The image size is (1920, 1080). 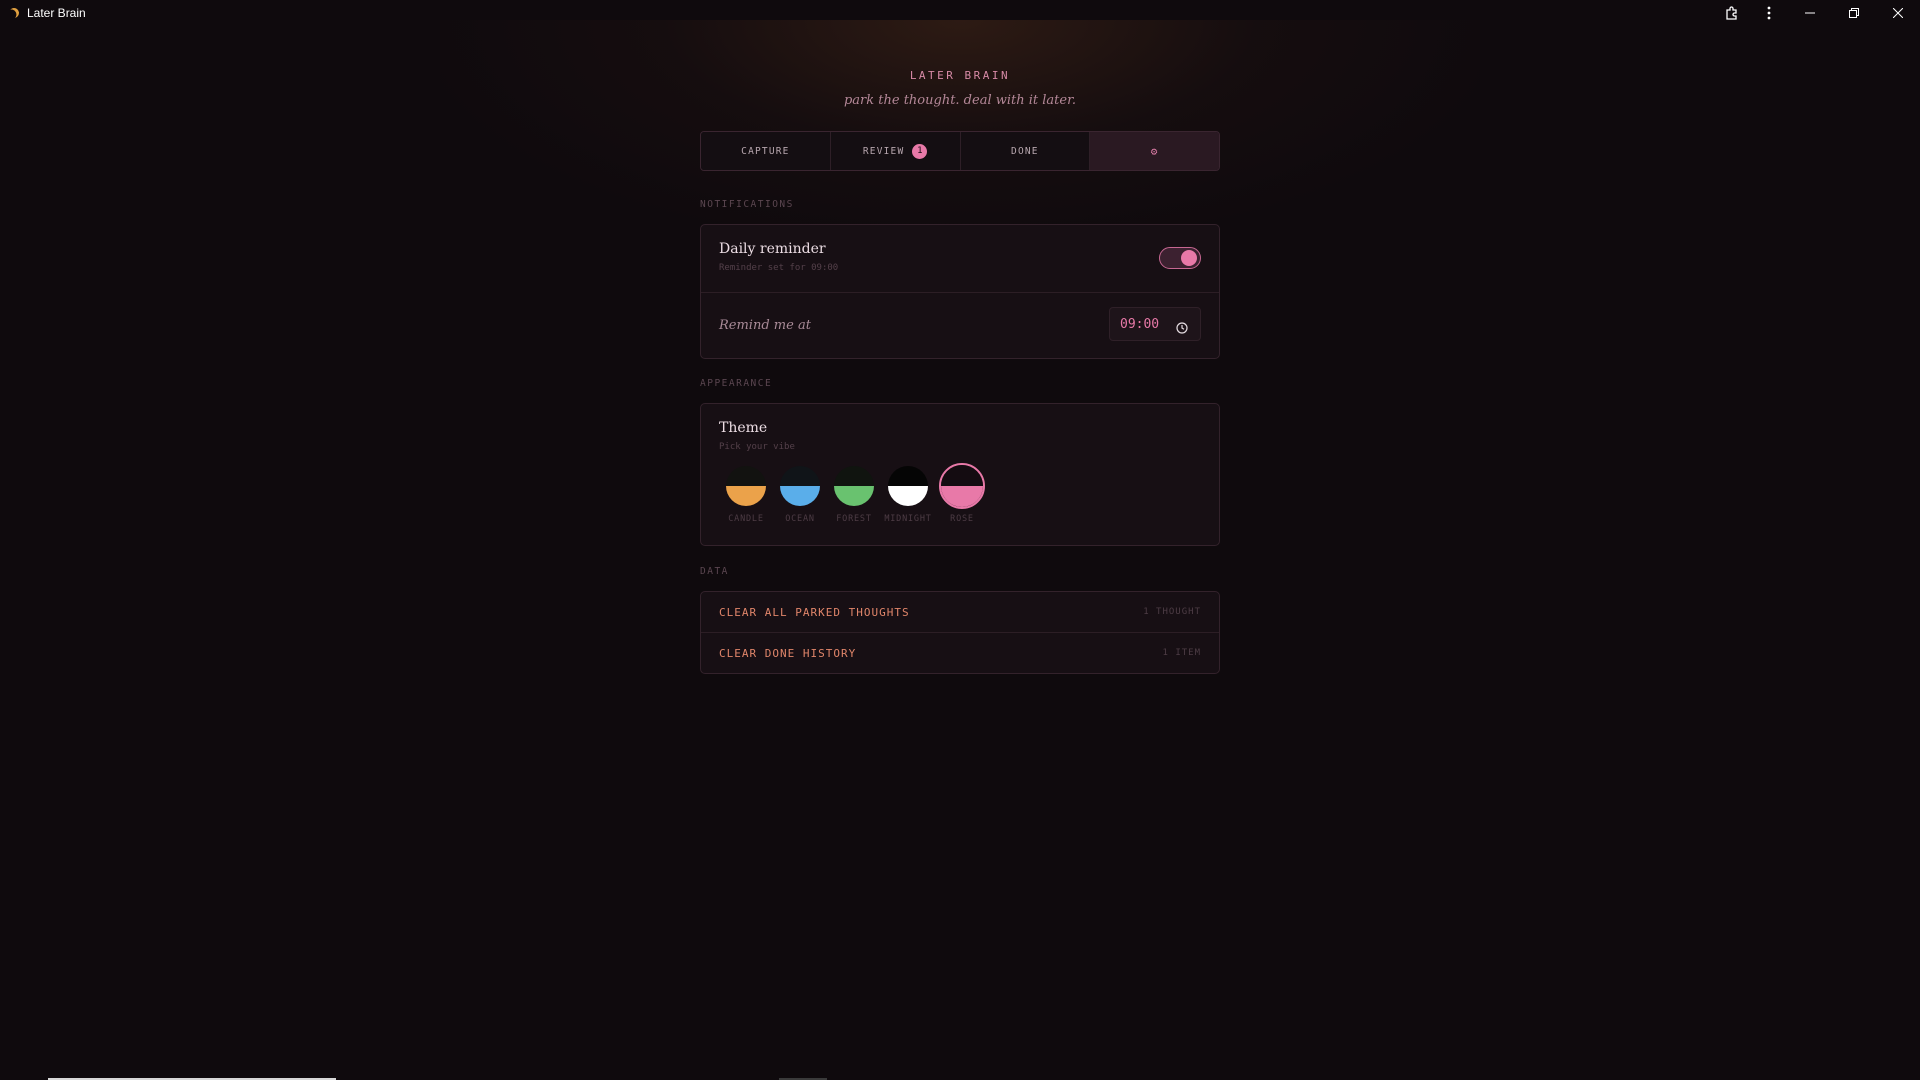 What do you see at coordinates (854, 519) in the screenshot?
I see `theme-forest-label: FOREST` at bounding box center [854, 519].